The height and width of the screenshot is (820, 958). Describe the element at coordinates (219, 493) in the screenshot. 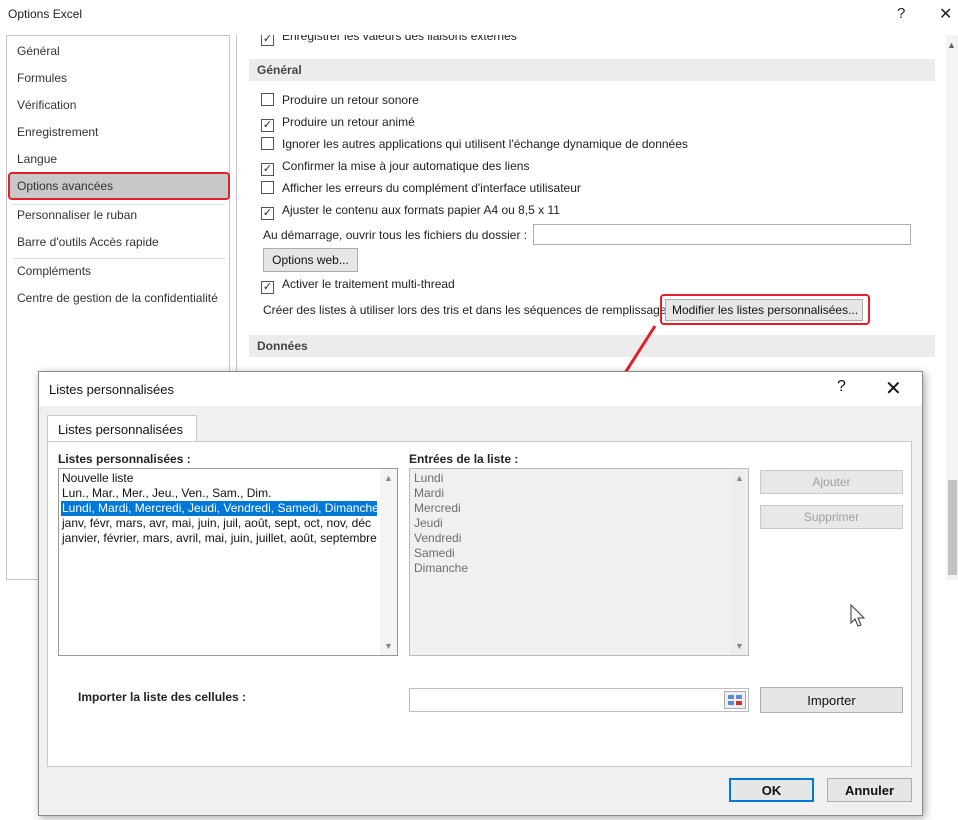

I see `list-item: Lun., Mar., Mer., Jeu., Ven., Sam., Dim.` at that location.